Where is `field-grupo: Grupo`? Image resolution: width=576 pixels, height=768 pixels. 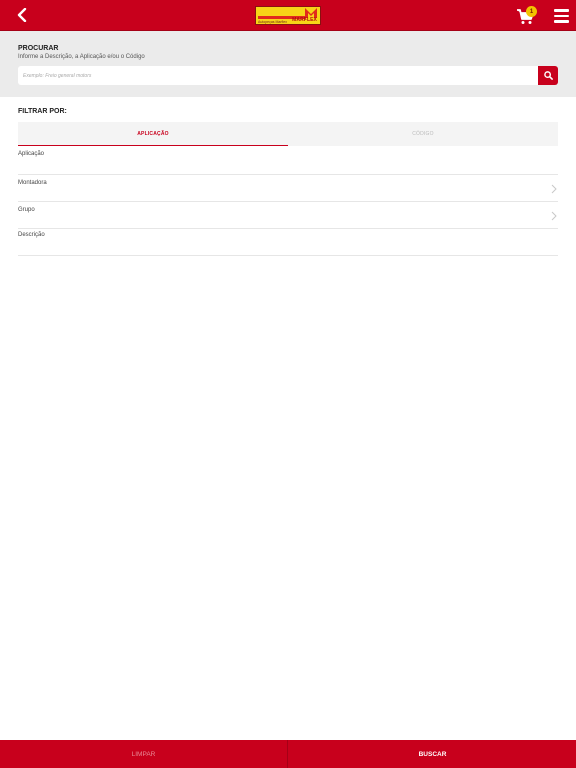 field-grupo: Grupo is located at coordinates (288, 215).